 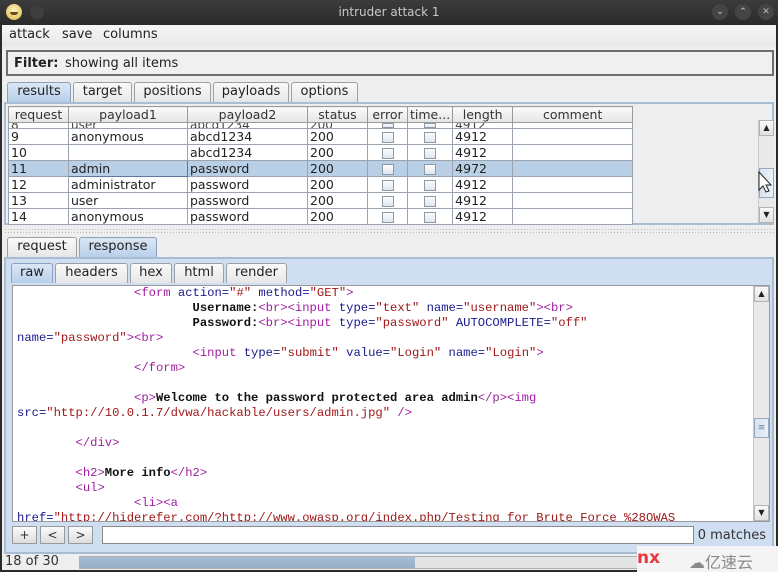 I want to click on table-row: 12 administrator password 200 4912, so click(x=321, y=184).